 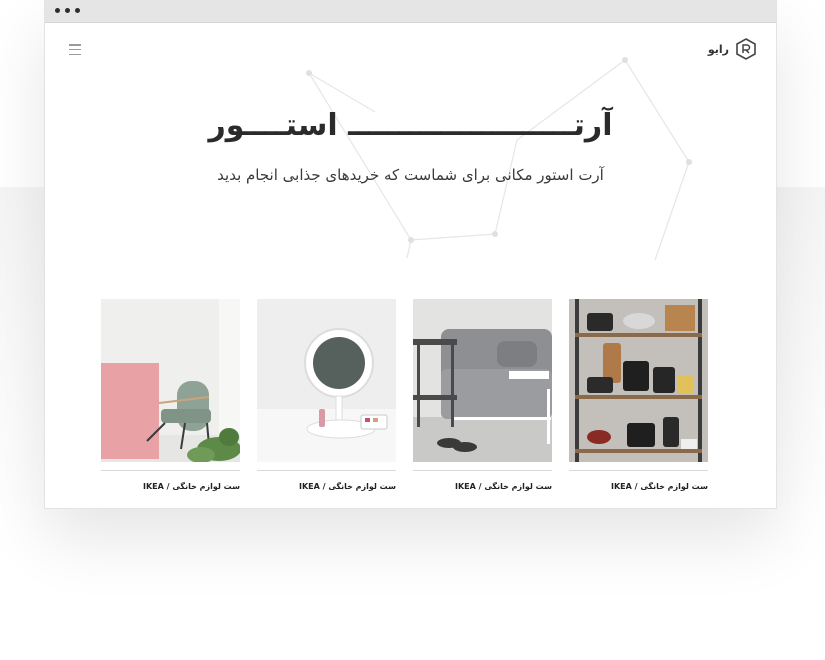 What do you see at coordinates (75, 49) in the screenshot?
I see `hamburger-menu-icon` at bounding box center [75, 49].